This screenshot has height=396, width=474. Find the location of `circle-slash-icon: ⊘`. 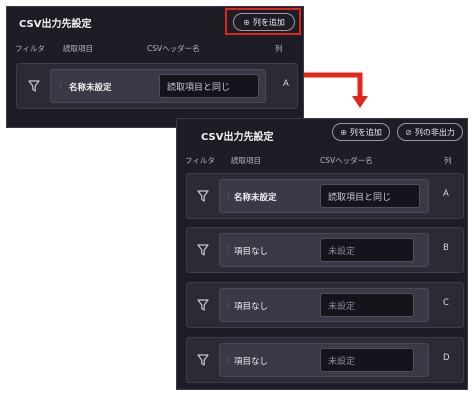

circle-slash-icon: ⊘ is located at coordinates (408, 132).